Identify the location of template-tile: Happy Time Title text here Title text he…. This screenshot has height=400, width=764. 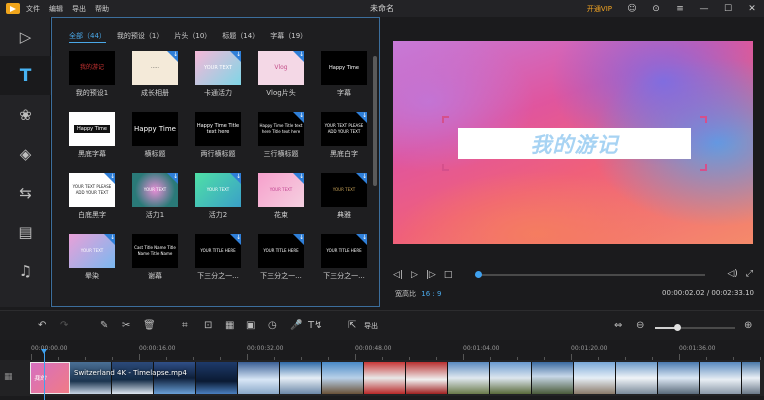
(281, 135).